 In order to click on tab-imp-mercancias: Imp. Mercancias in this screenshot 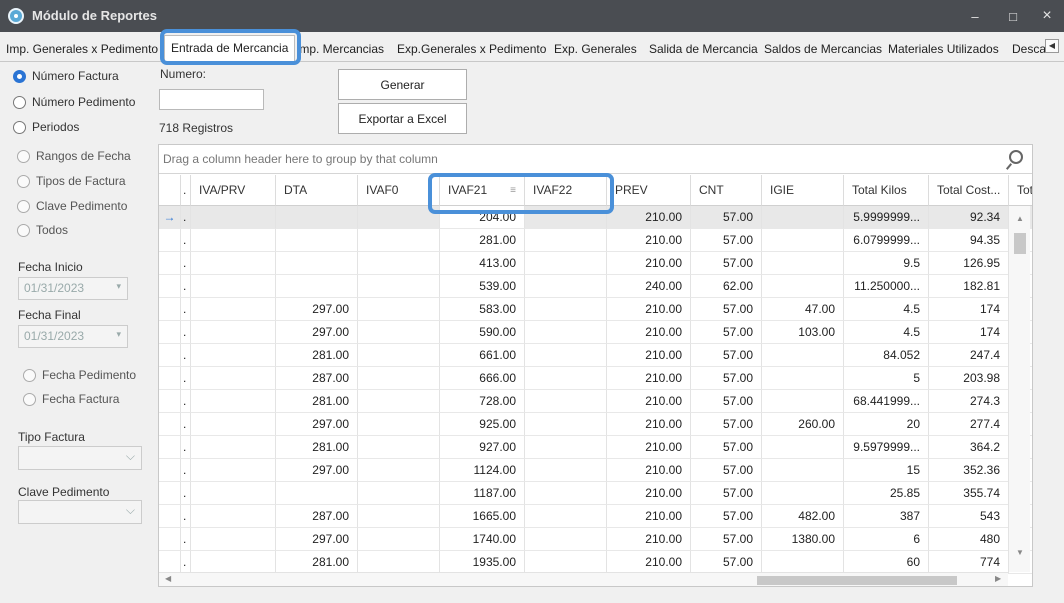, I will do `click(340, 49)`.